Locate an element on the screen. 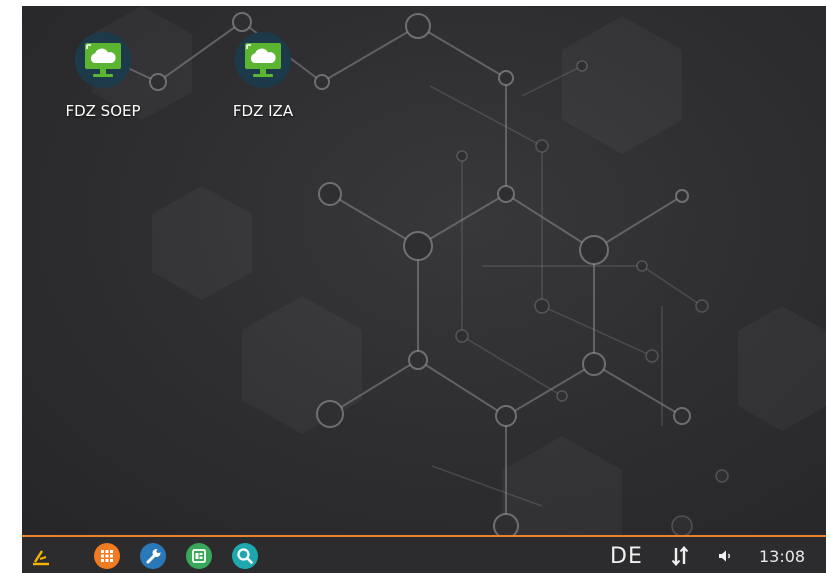 This screenshot has height=573, width=826. wrench-icon is located at coordinates (153, 556).